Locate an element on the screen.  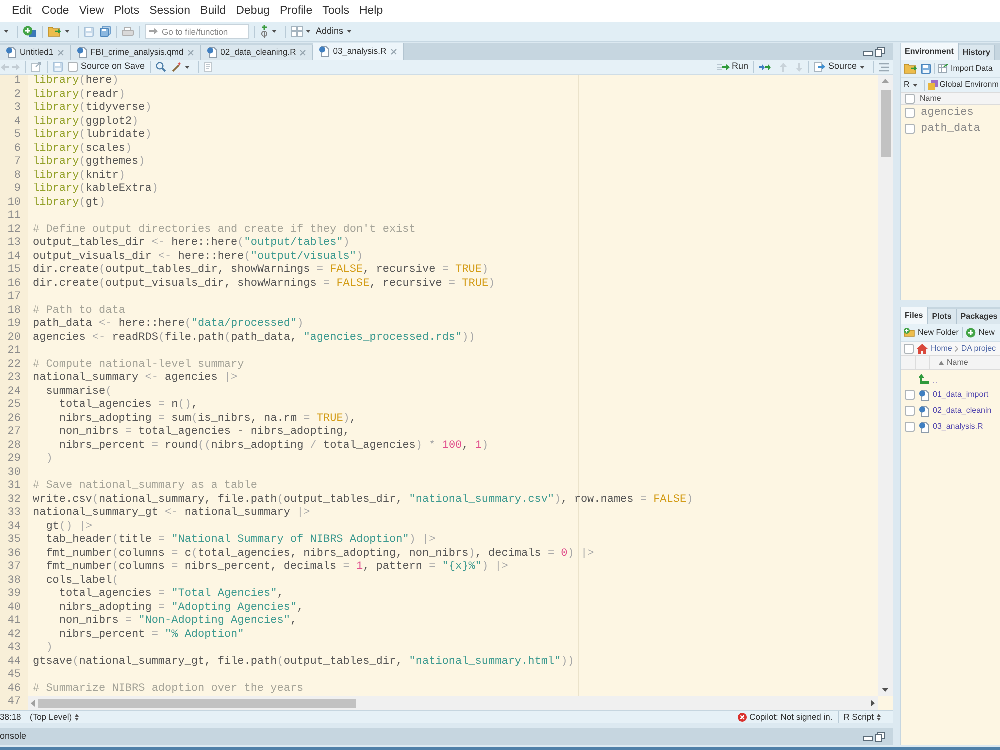
vertical-scrollbar is located at coordinates (885, 385).